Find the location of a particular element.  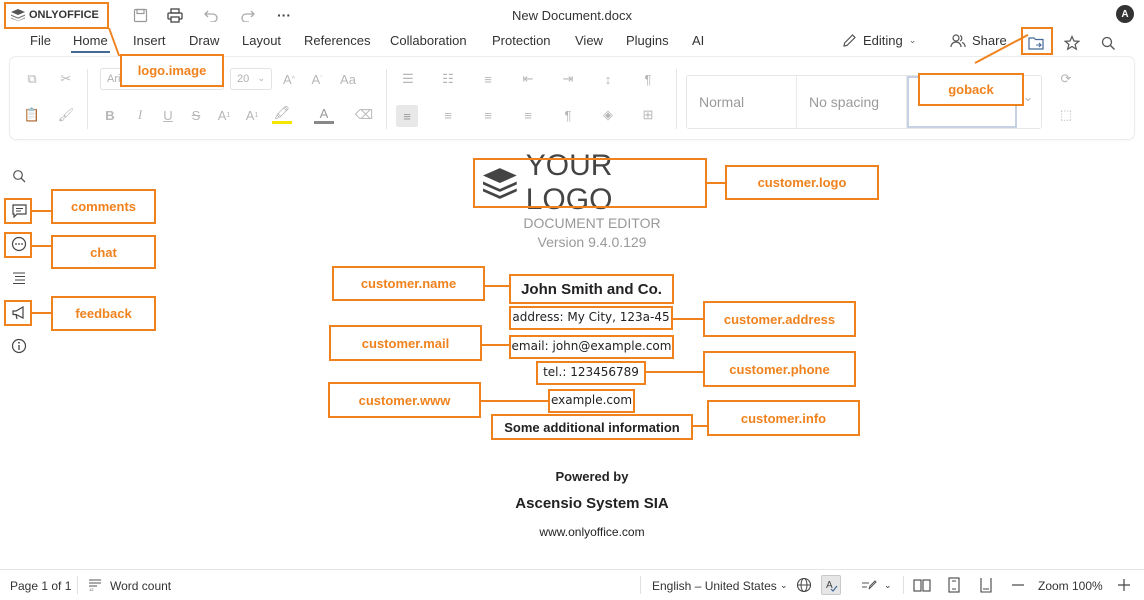

fit-page-icon is located at coordinates (954, 585).